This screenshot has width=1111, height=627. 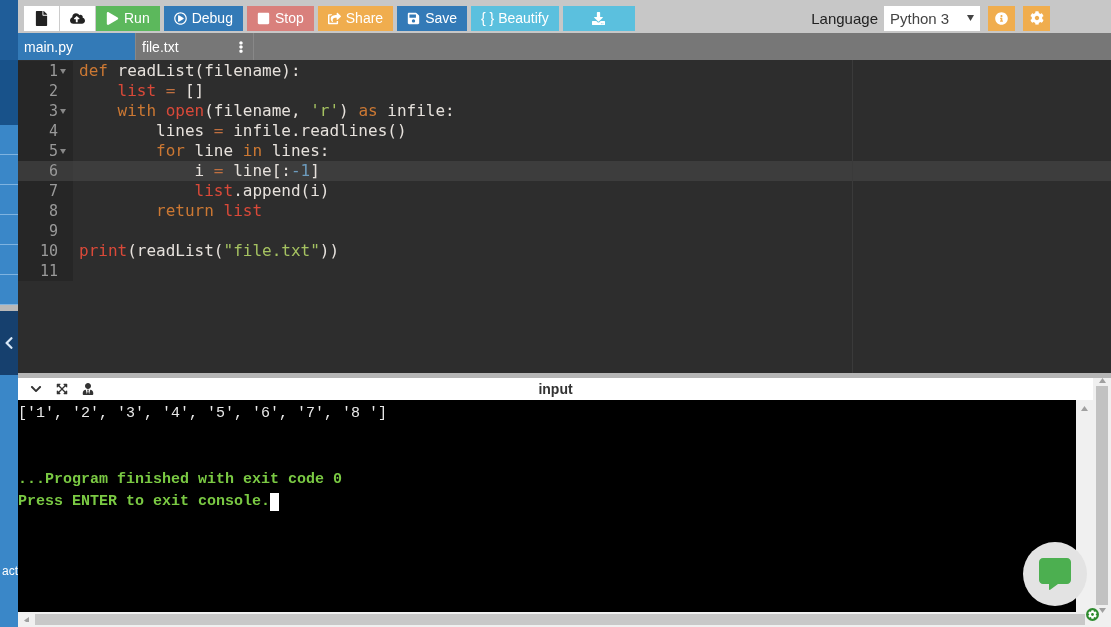 I want to click on line-number: 7, so click(x=53, y=191).